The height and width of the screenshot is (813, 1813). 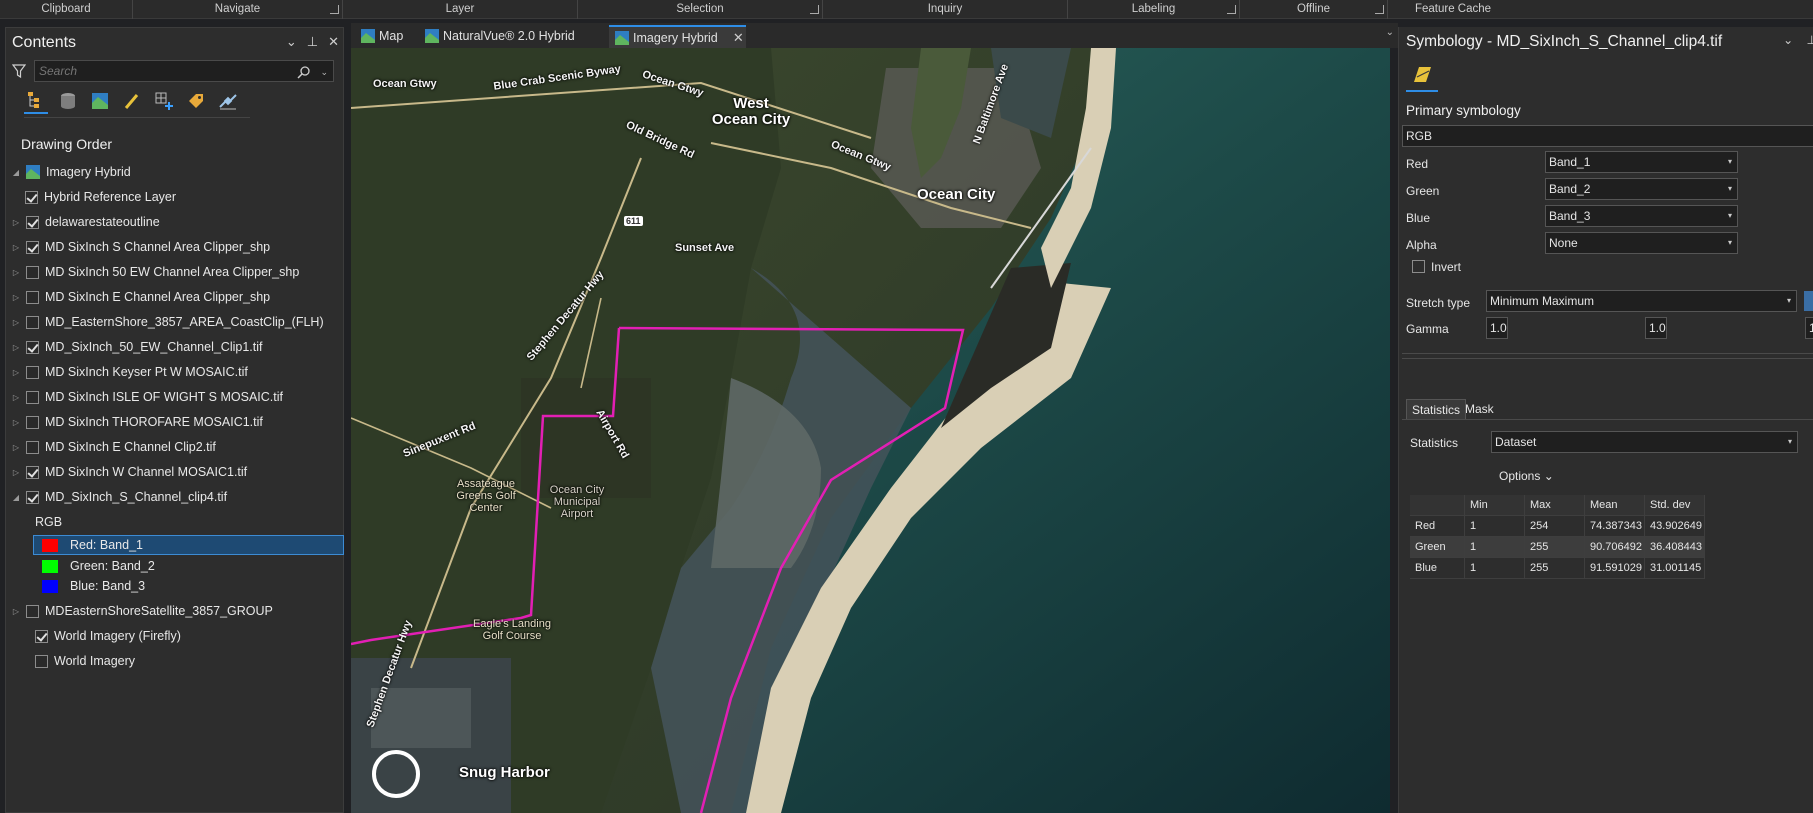 What do you see at coordinates (19, 71) in the screenshot?
I see `filter-icon` at bounding box center [19, 71].